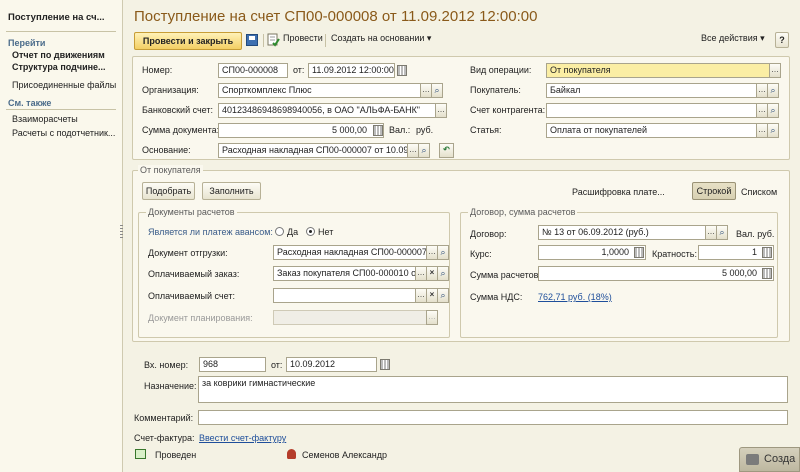  What do you see at coordinates (121, 232) in the screenshot?
I see `splitter-handle` at bounding box center [121, 232].